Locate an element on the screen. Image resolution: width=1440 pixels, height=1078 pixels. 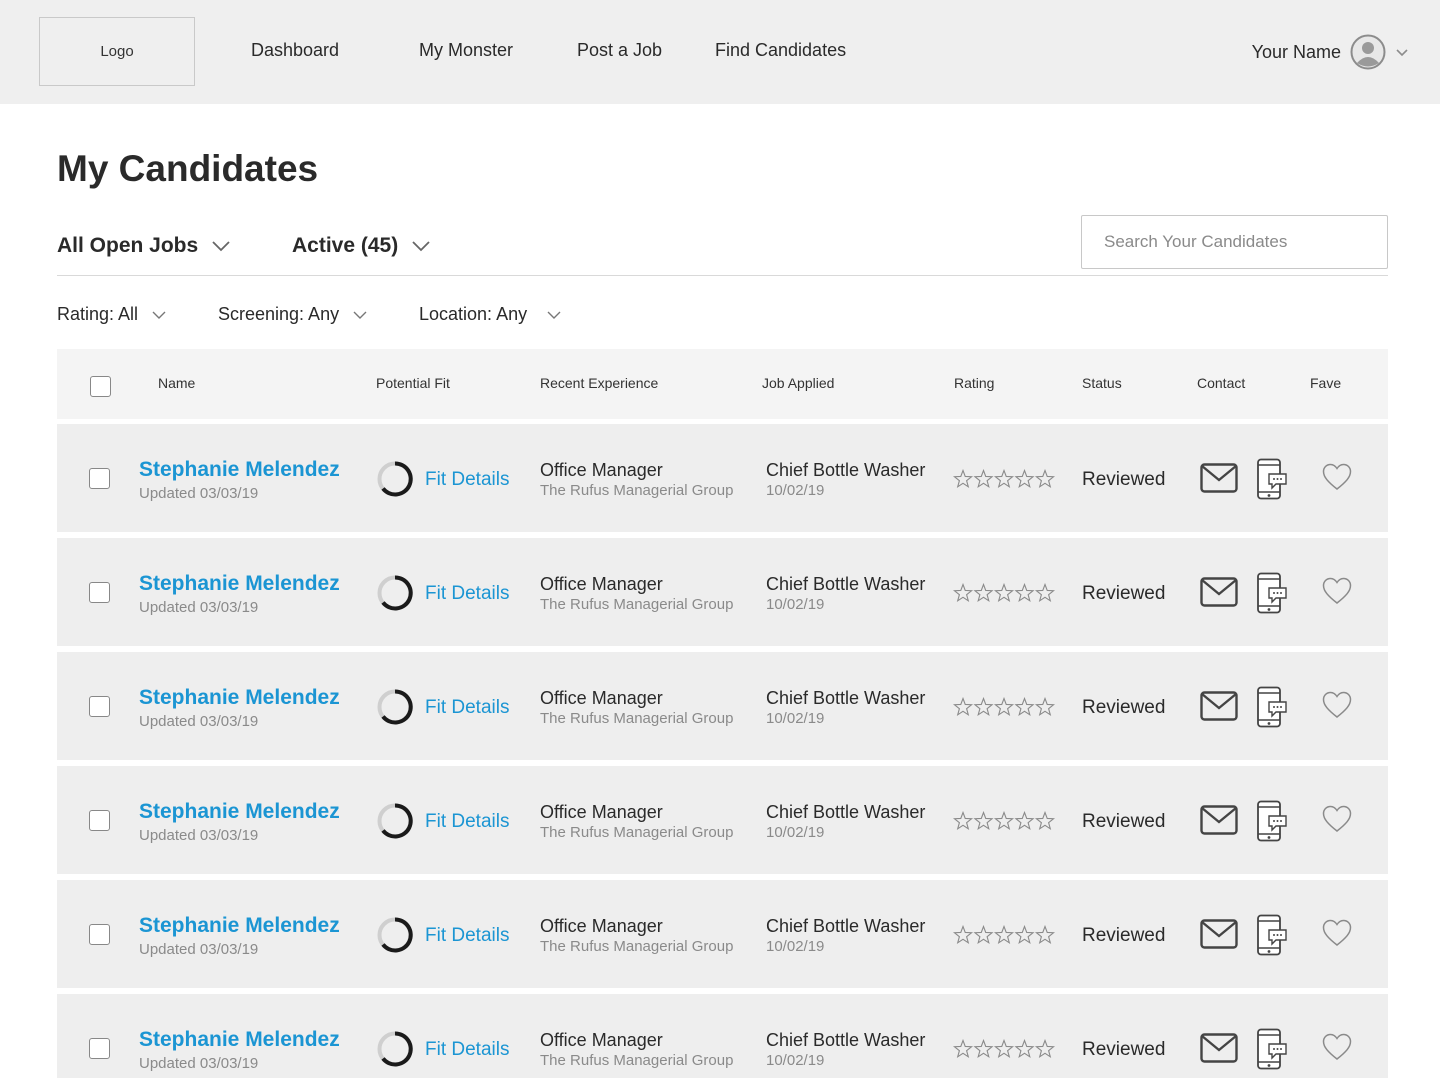
column-header-contact: Contact is located at coordinates (1221, 383).